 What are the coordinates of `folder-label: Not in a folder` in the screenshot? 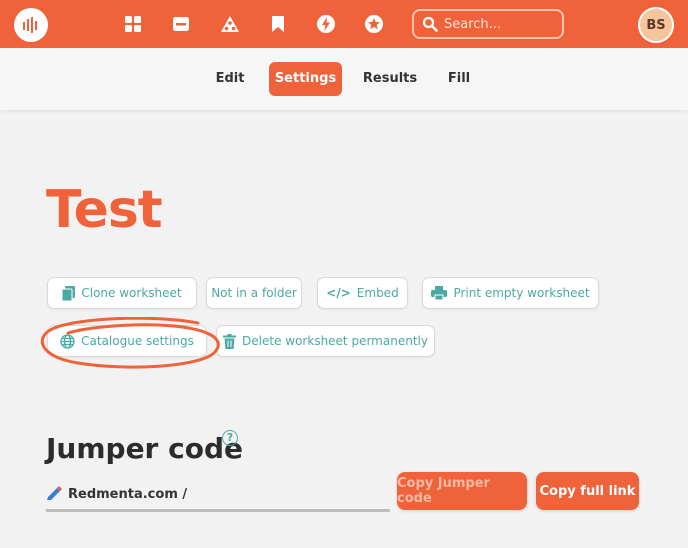 It's located at (254, 293).